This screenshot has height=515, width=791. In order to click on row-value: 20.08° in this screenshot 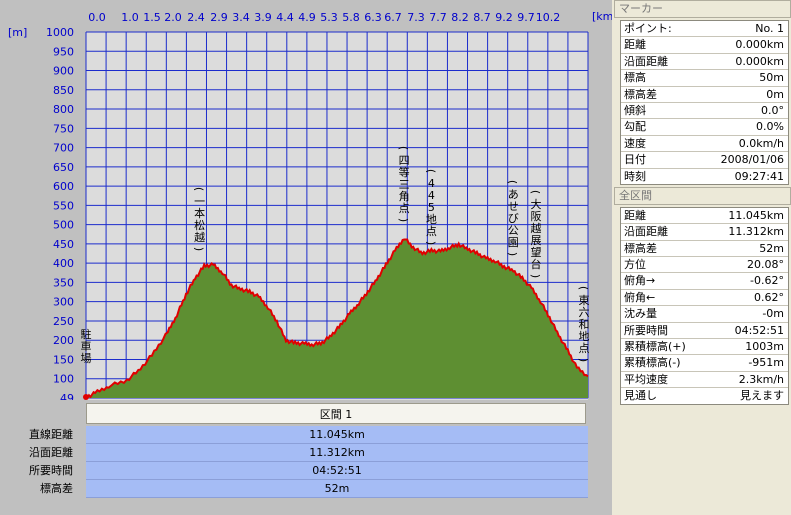, I will do `click(765, 265)`.